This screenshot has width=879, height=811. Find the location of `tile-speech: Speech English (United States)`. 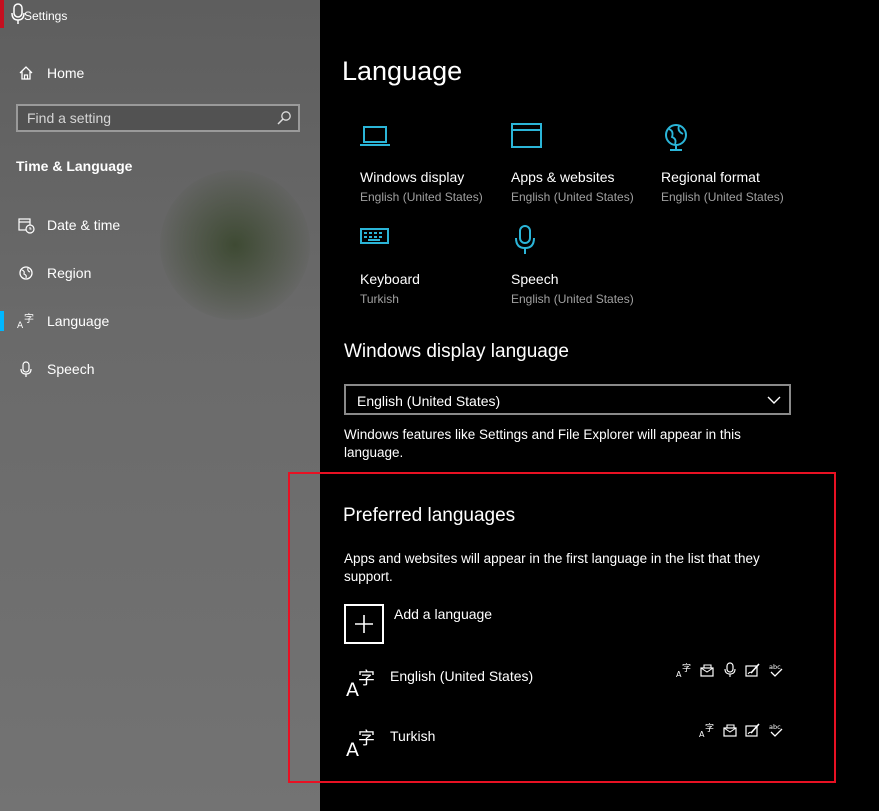

tile-speech: Speech English (United States) is located at coordinates (586, 270).